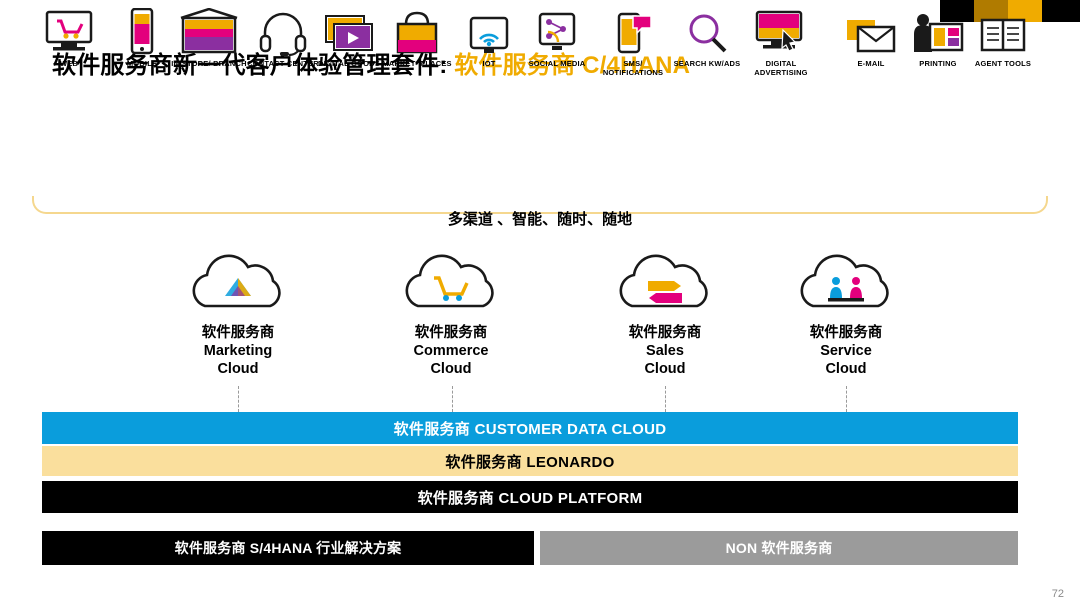 The height and width of the screenshot is (608, 1080). Describe the element at coordinates (1003, 63) in the screenshot. I see `channel-label: AGENT TOOLS` at that location.